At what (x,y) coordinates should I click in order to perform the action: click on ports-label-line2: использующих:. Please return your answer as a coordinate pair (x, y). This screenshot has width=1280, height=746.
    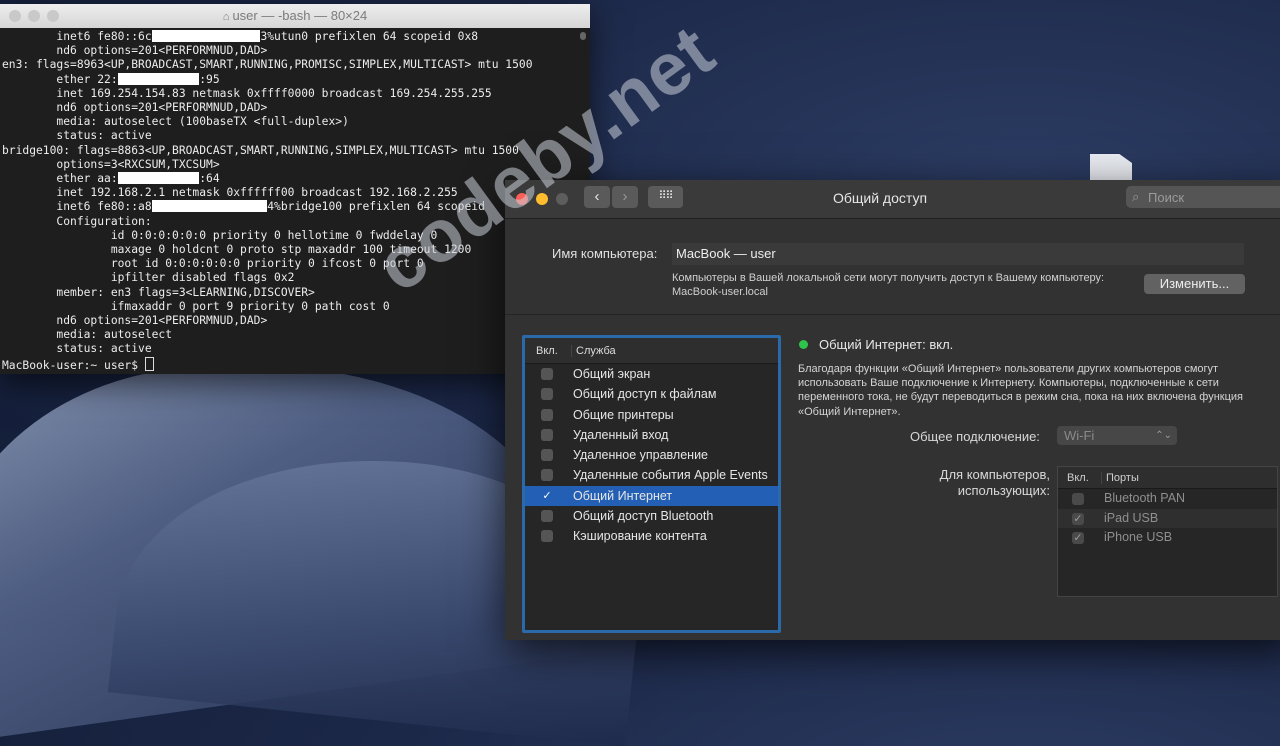
    Looking at the image, I should click on (1003, 490).